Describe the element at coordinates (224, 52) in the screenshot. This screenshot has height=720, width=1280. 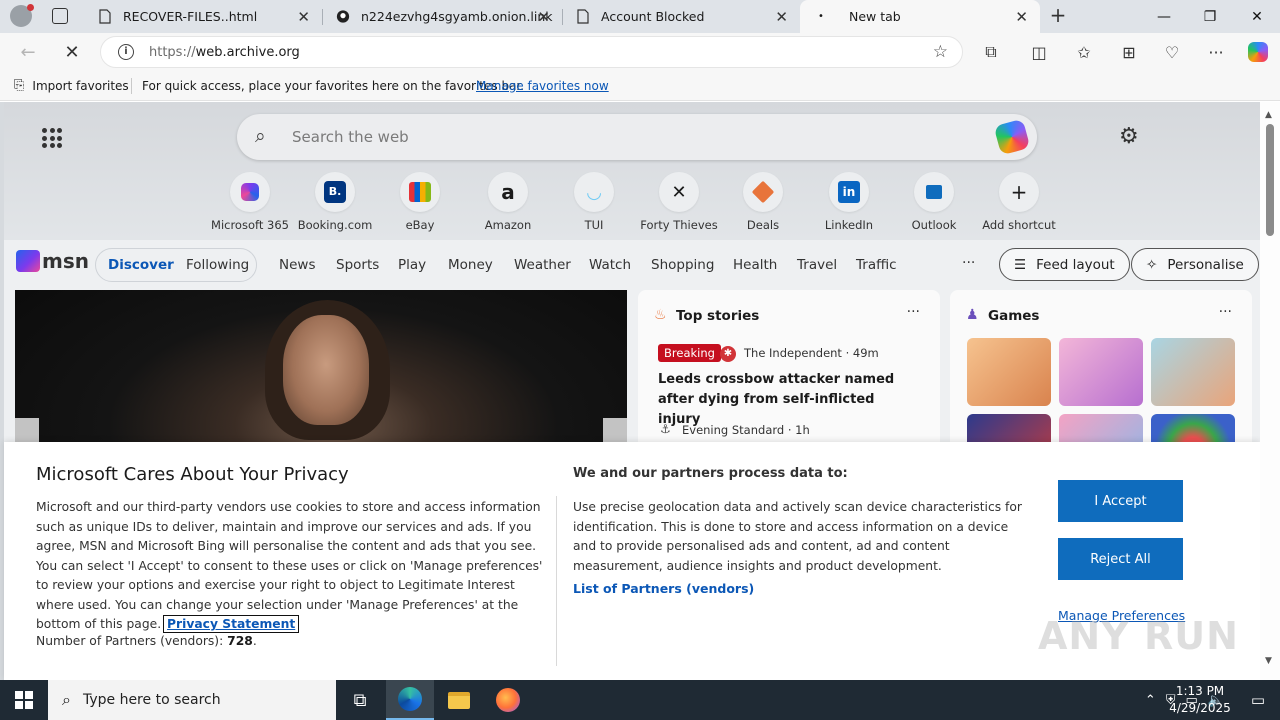
I see `url-text: https://web.archive.org` at that location.